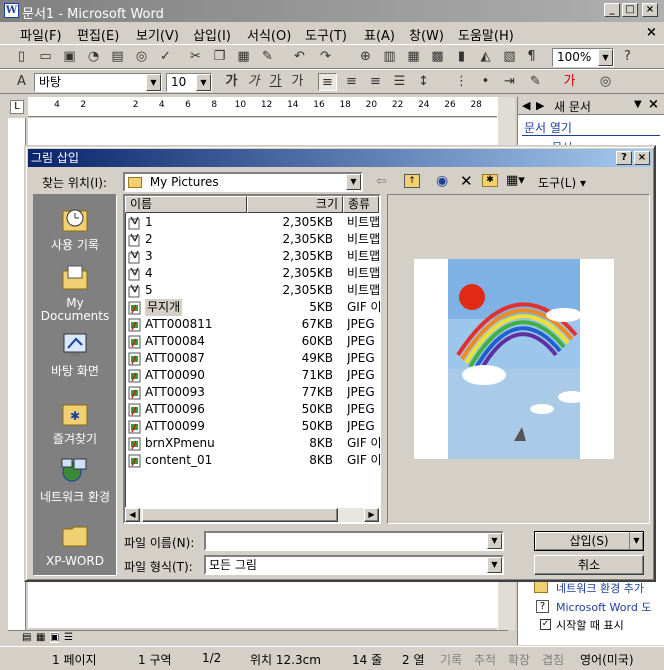 This screenshot has width=664, height=670. What do you see at coordinates (75, 354) in the screenshot?
I see `place-desktop: 바탕 화면` at bounding box center [75, 354].